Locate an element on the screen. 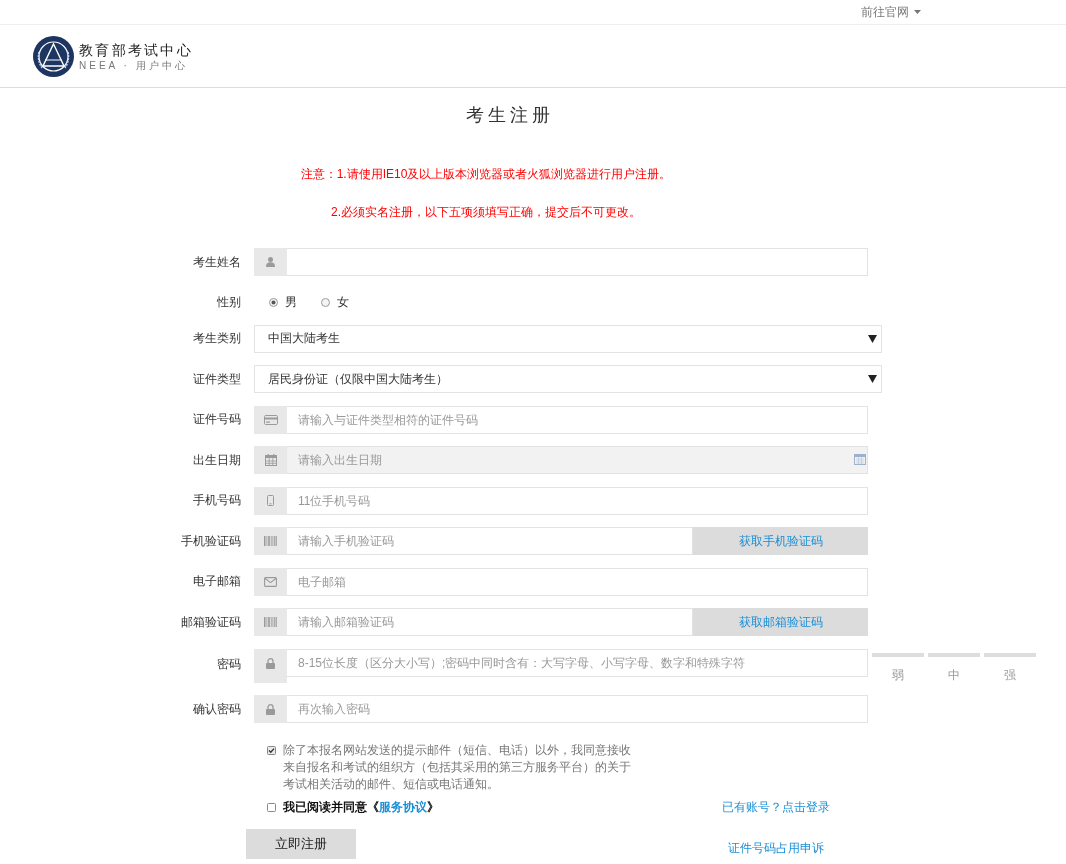 The width and height of the screenshot is (1066, 864). site-title: 教育部考试中心 is located at coordinates (136, 49).